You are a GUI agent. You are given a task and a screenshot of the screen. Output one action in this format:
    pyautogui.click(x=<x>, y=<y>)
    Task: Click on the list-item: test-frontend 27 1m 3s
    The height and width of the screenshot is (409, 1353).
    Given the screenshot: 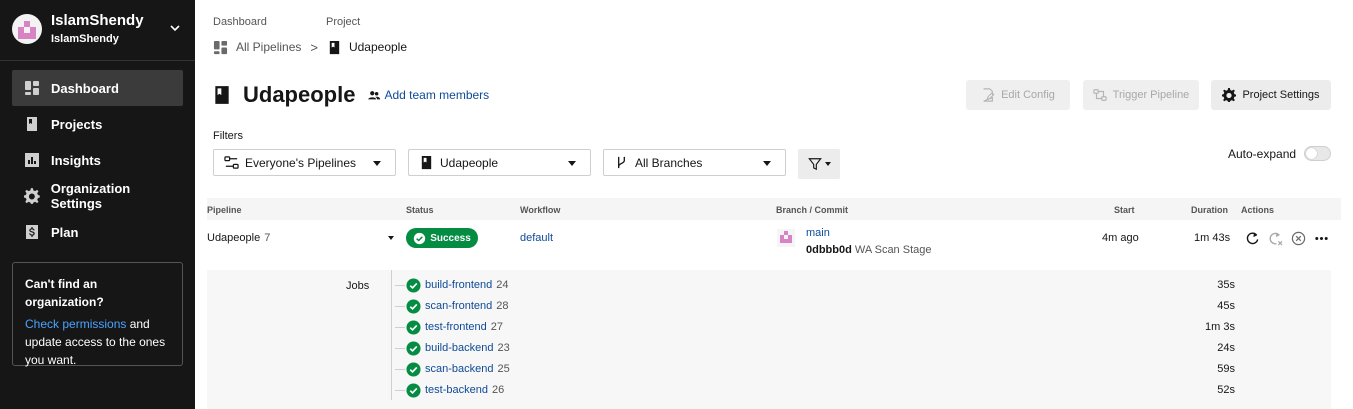 What is the action you would take?
    pyautogui.click(x=815, y=328)
    